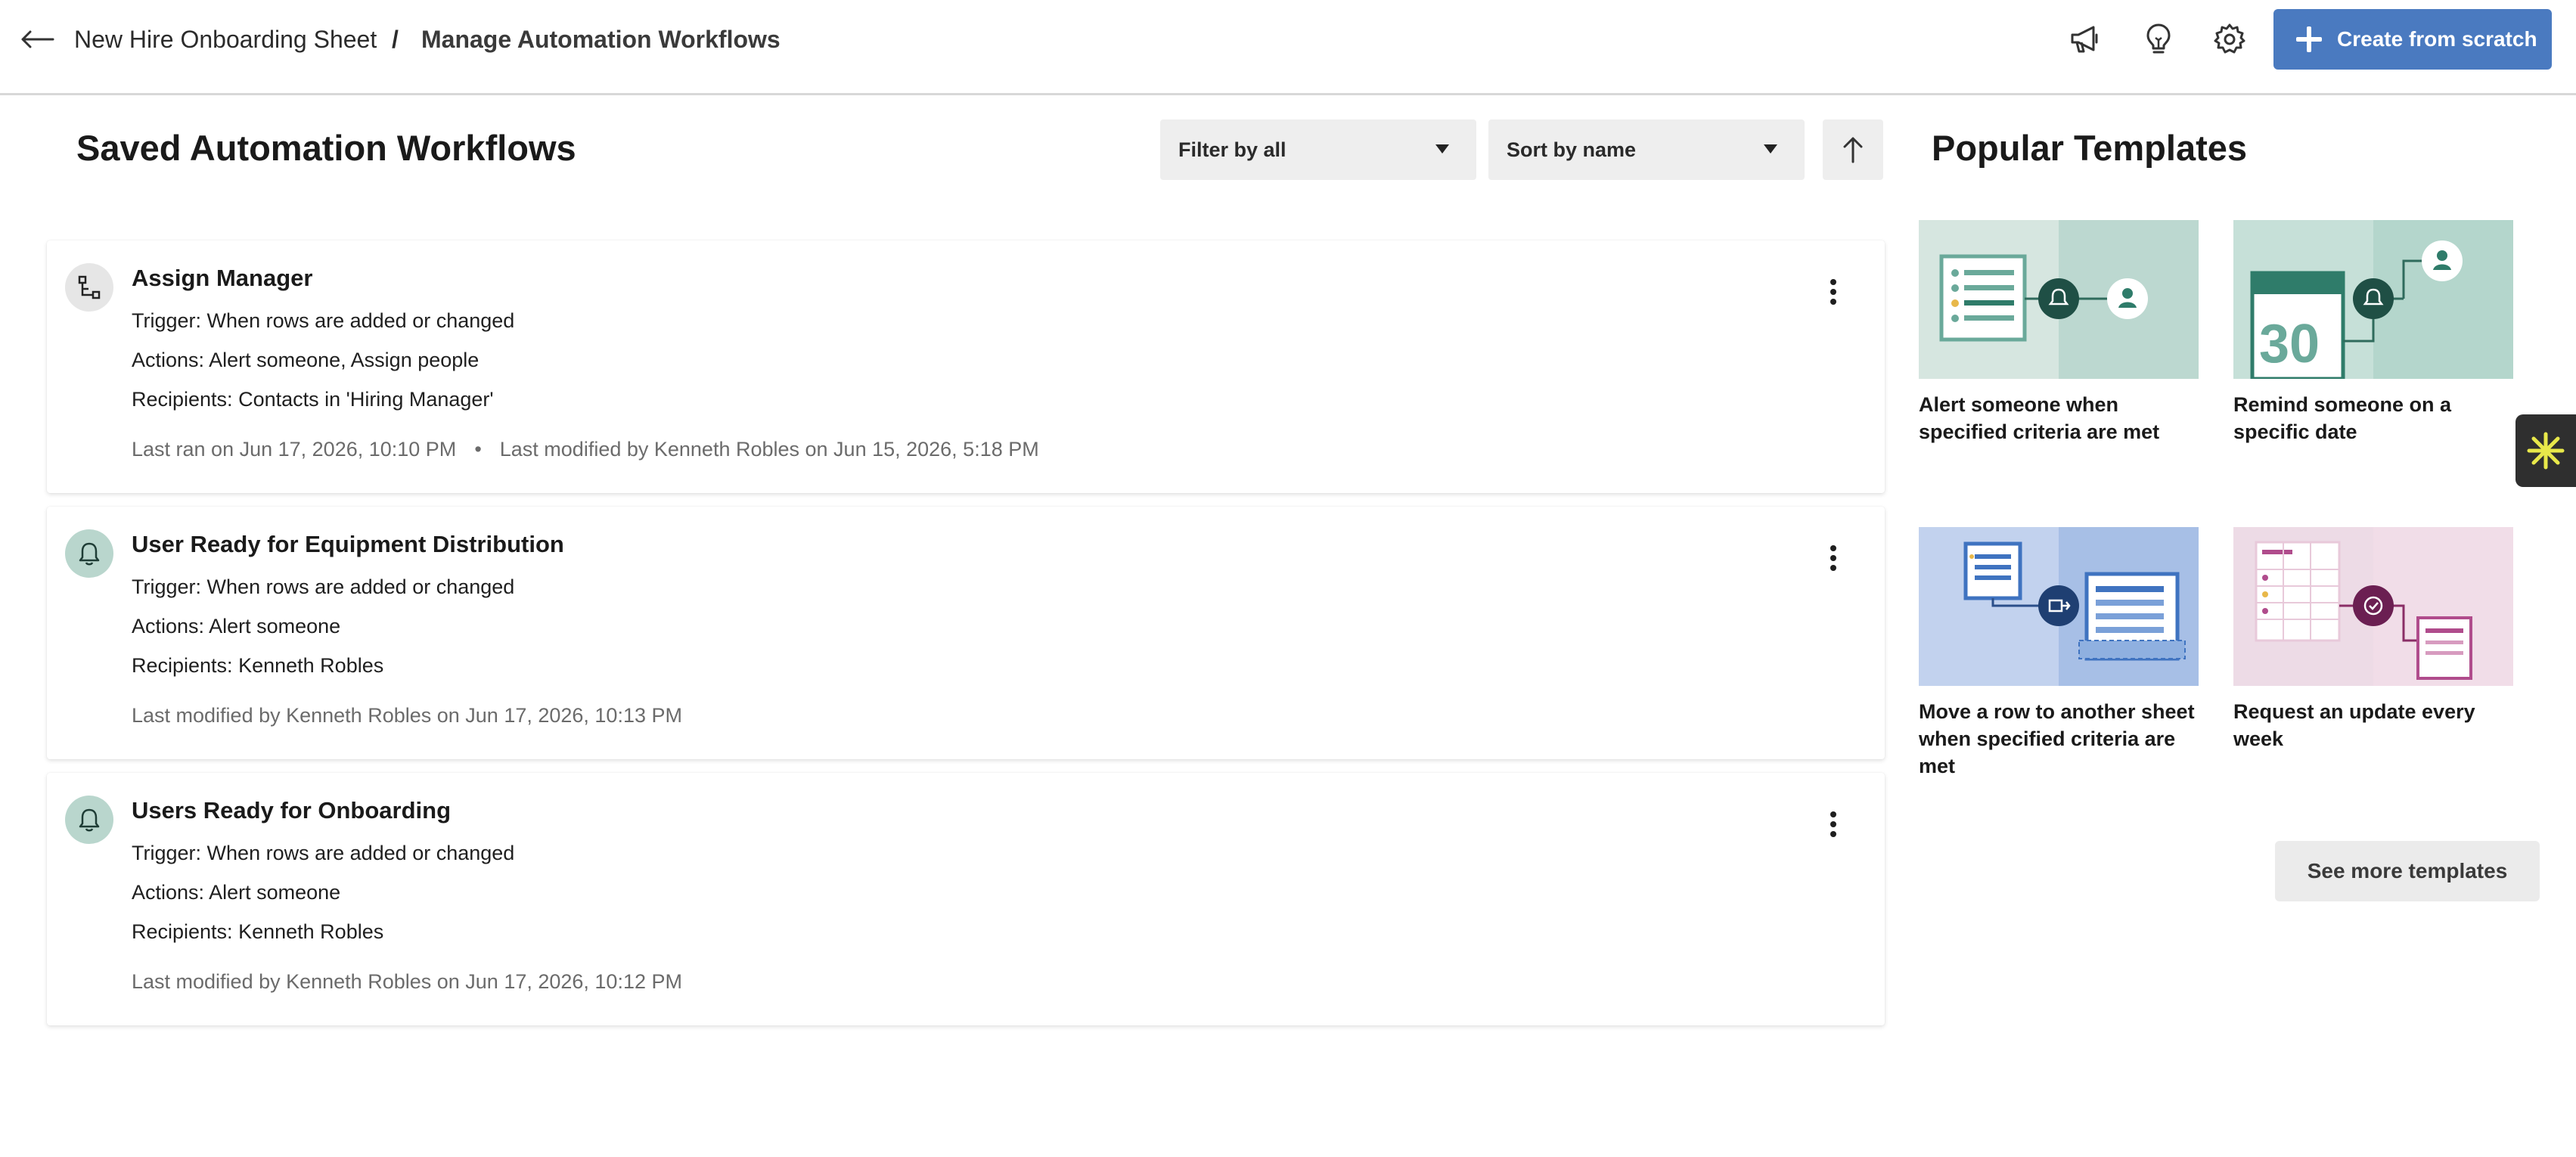  Describe the element at coordinates (2158, 39) in the screenshot. I see `lightbulb-icon` at that location.